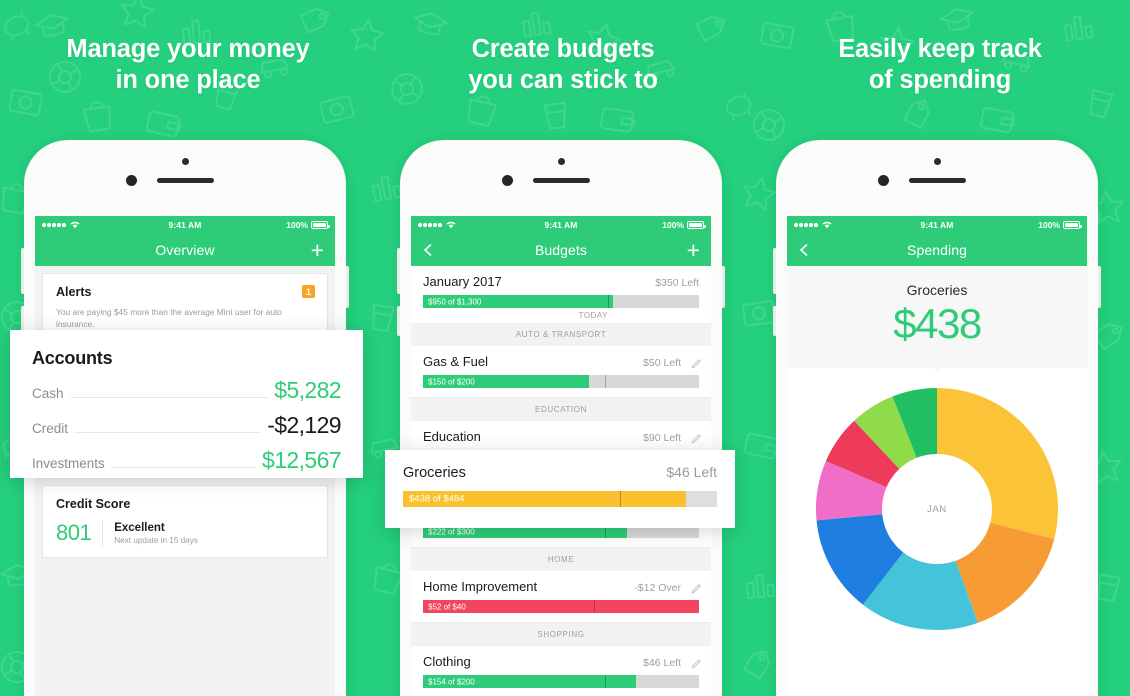  What do you see at coordinates (937, 323) in the screenshot?
I see `spending-total-amount: $438` at bounding box center [937, 323].